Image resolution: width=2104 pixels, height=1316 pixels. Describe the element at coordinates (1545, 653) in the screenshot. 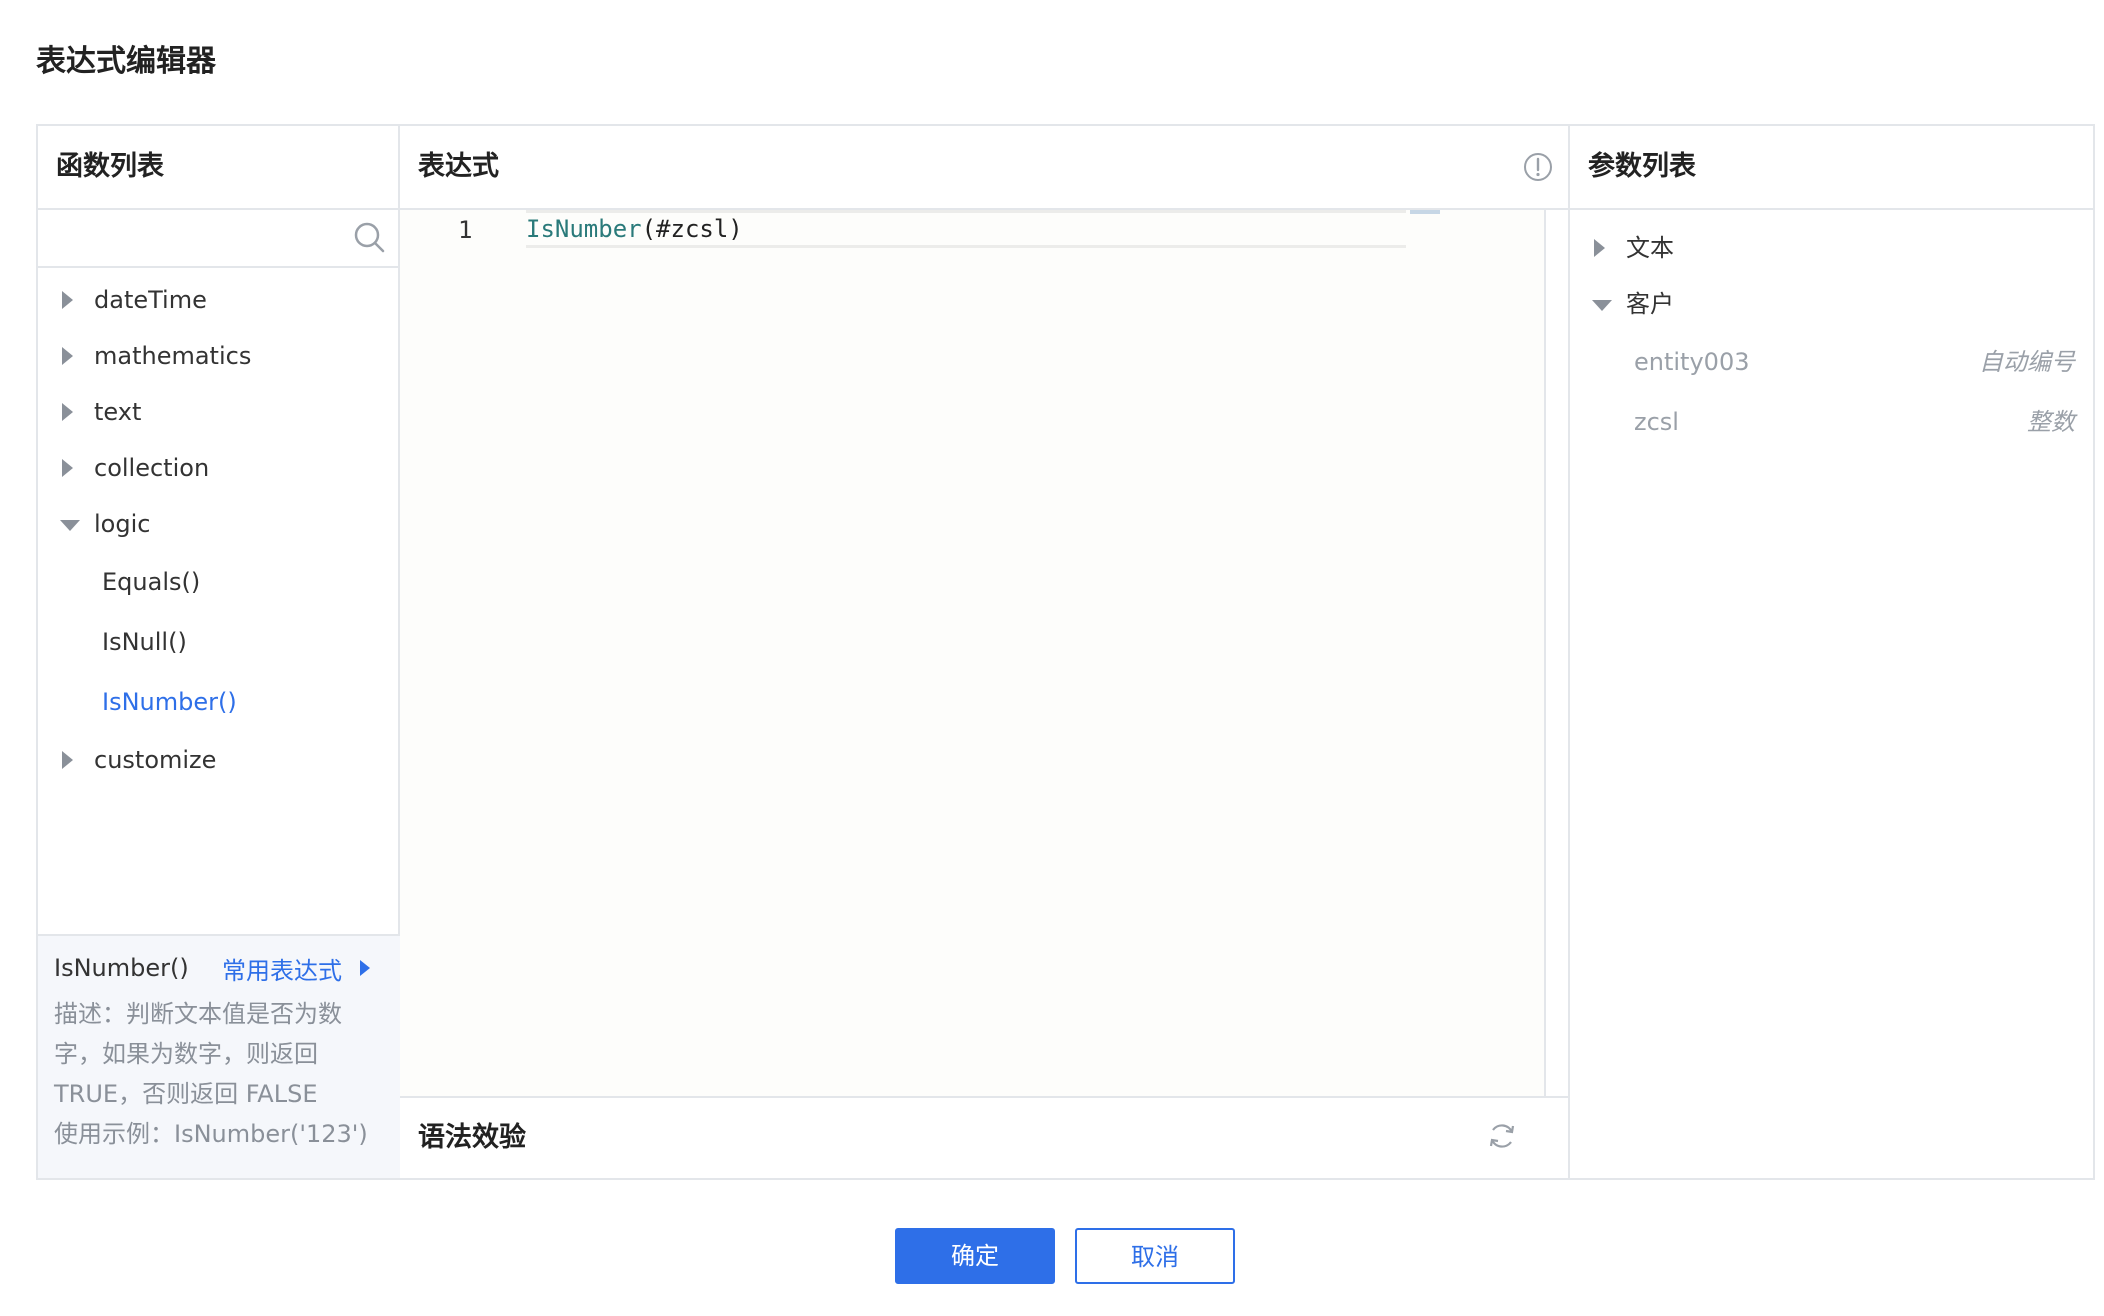

I see `editor-scrollbar` at that location.